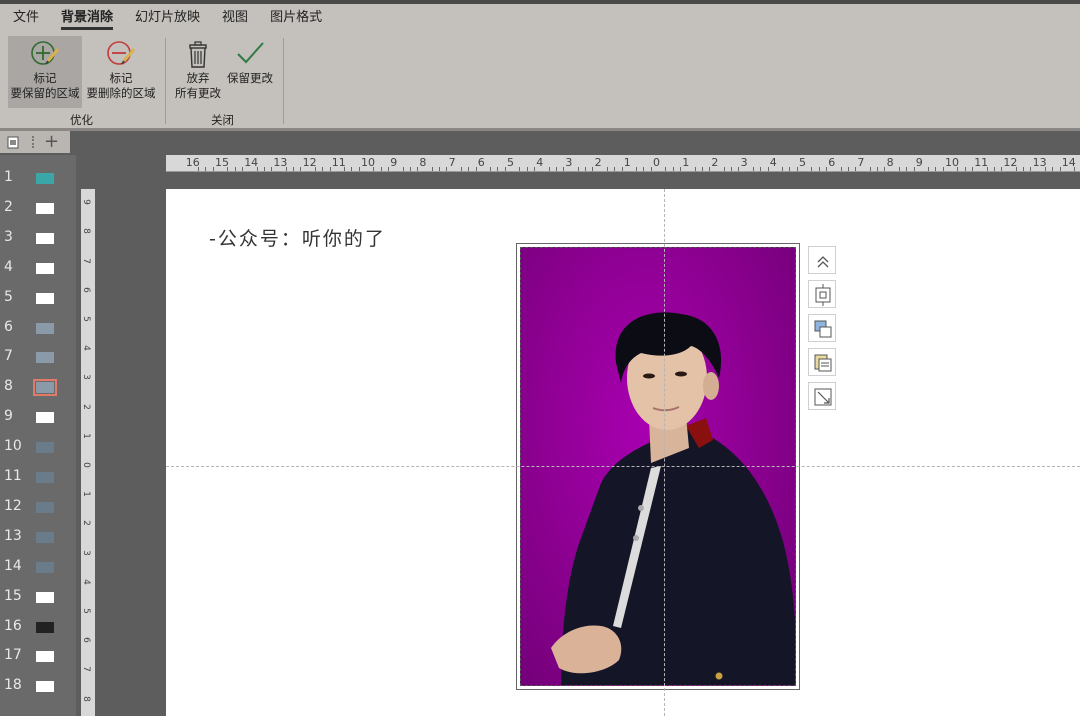 The height and width of the screenshot is (716, 1080). What do you see at coordinates (250, 78) in the screenshot?
I see `keep-changes-label: 保留更改` at bounding box center [250, 78].